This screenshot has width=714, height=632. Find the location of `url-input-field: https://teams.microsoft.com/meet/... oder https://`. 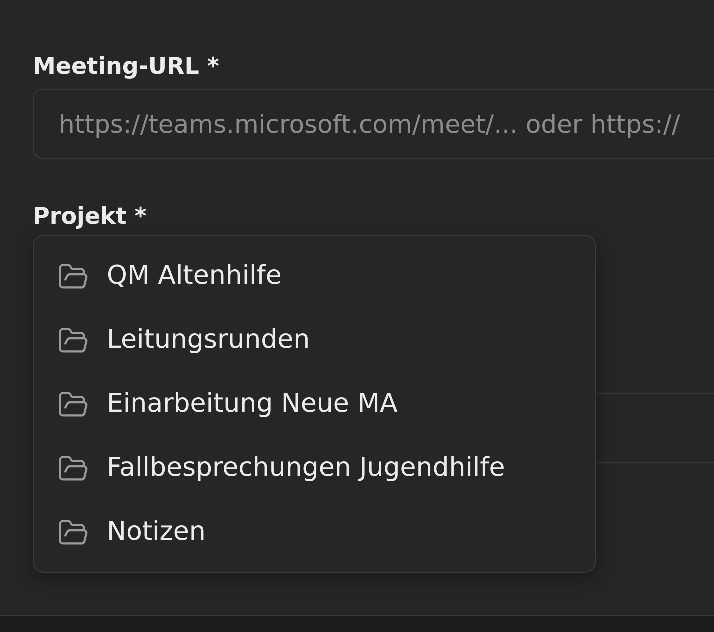

url-input-field: https://teams.microsoft.com/meet/... oder https:// is located at coordinates (373, 124).